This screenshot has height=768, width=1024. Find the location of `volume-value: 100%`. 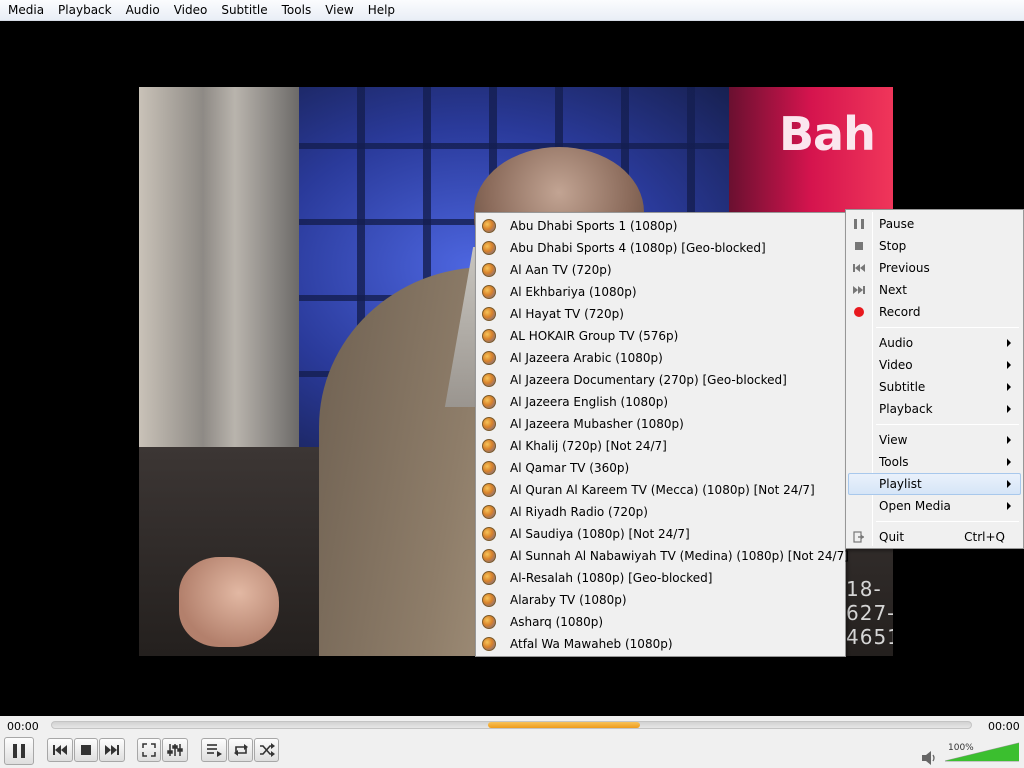

volume-value: 100% is located at coordinates (961, 748).